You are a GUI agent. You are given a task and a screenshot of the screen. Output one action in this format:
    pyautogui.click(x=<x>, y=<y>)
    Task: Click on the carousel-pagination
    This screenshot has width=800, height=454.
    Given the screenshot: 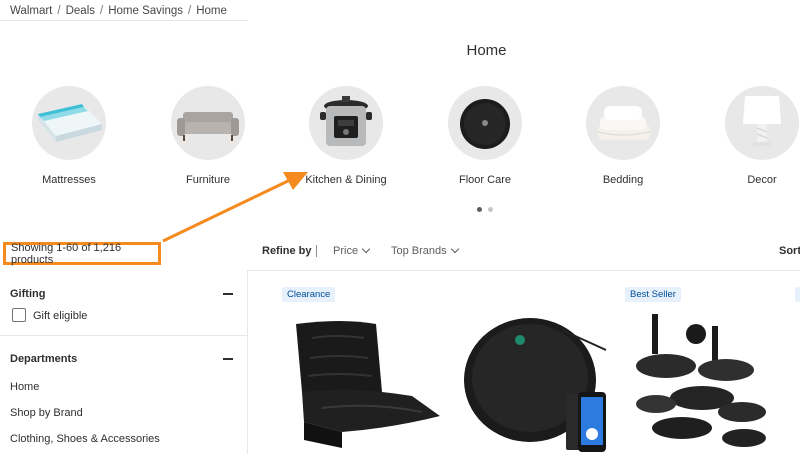 What is the action you would take?
    pyautogui.click(x=485, y=209)
    